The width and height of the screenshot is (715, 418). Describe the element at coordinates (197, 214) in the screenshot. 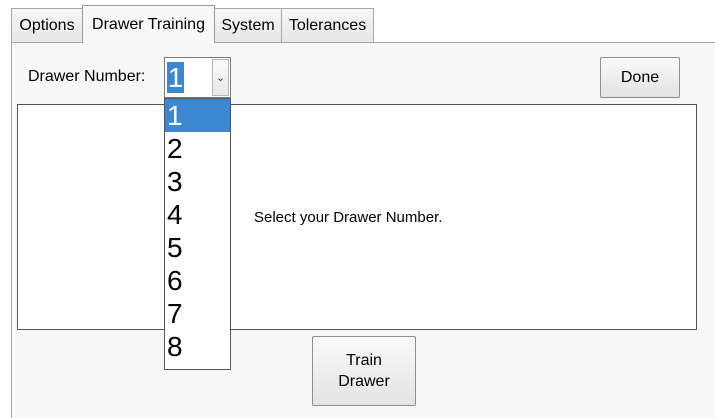

I see `dropdown-option-4: 4` at that location.